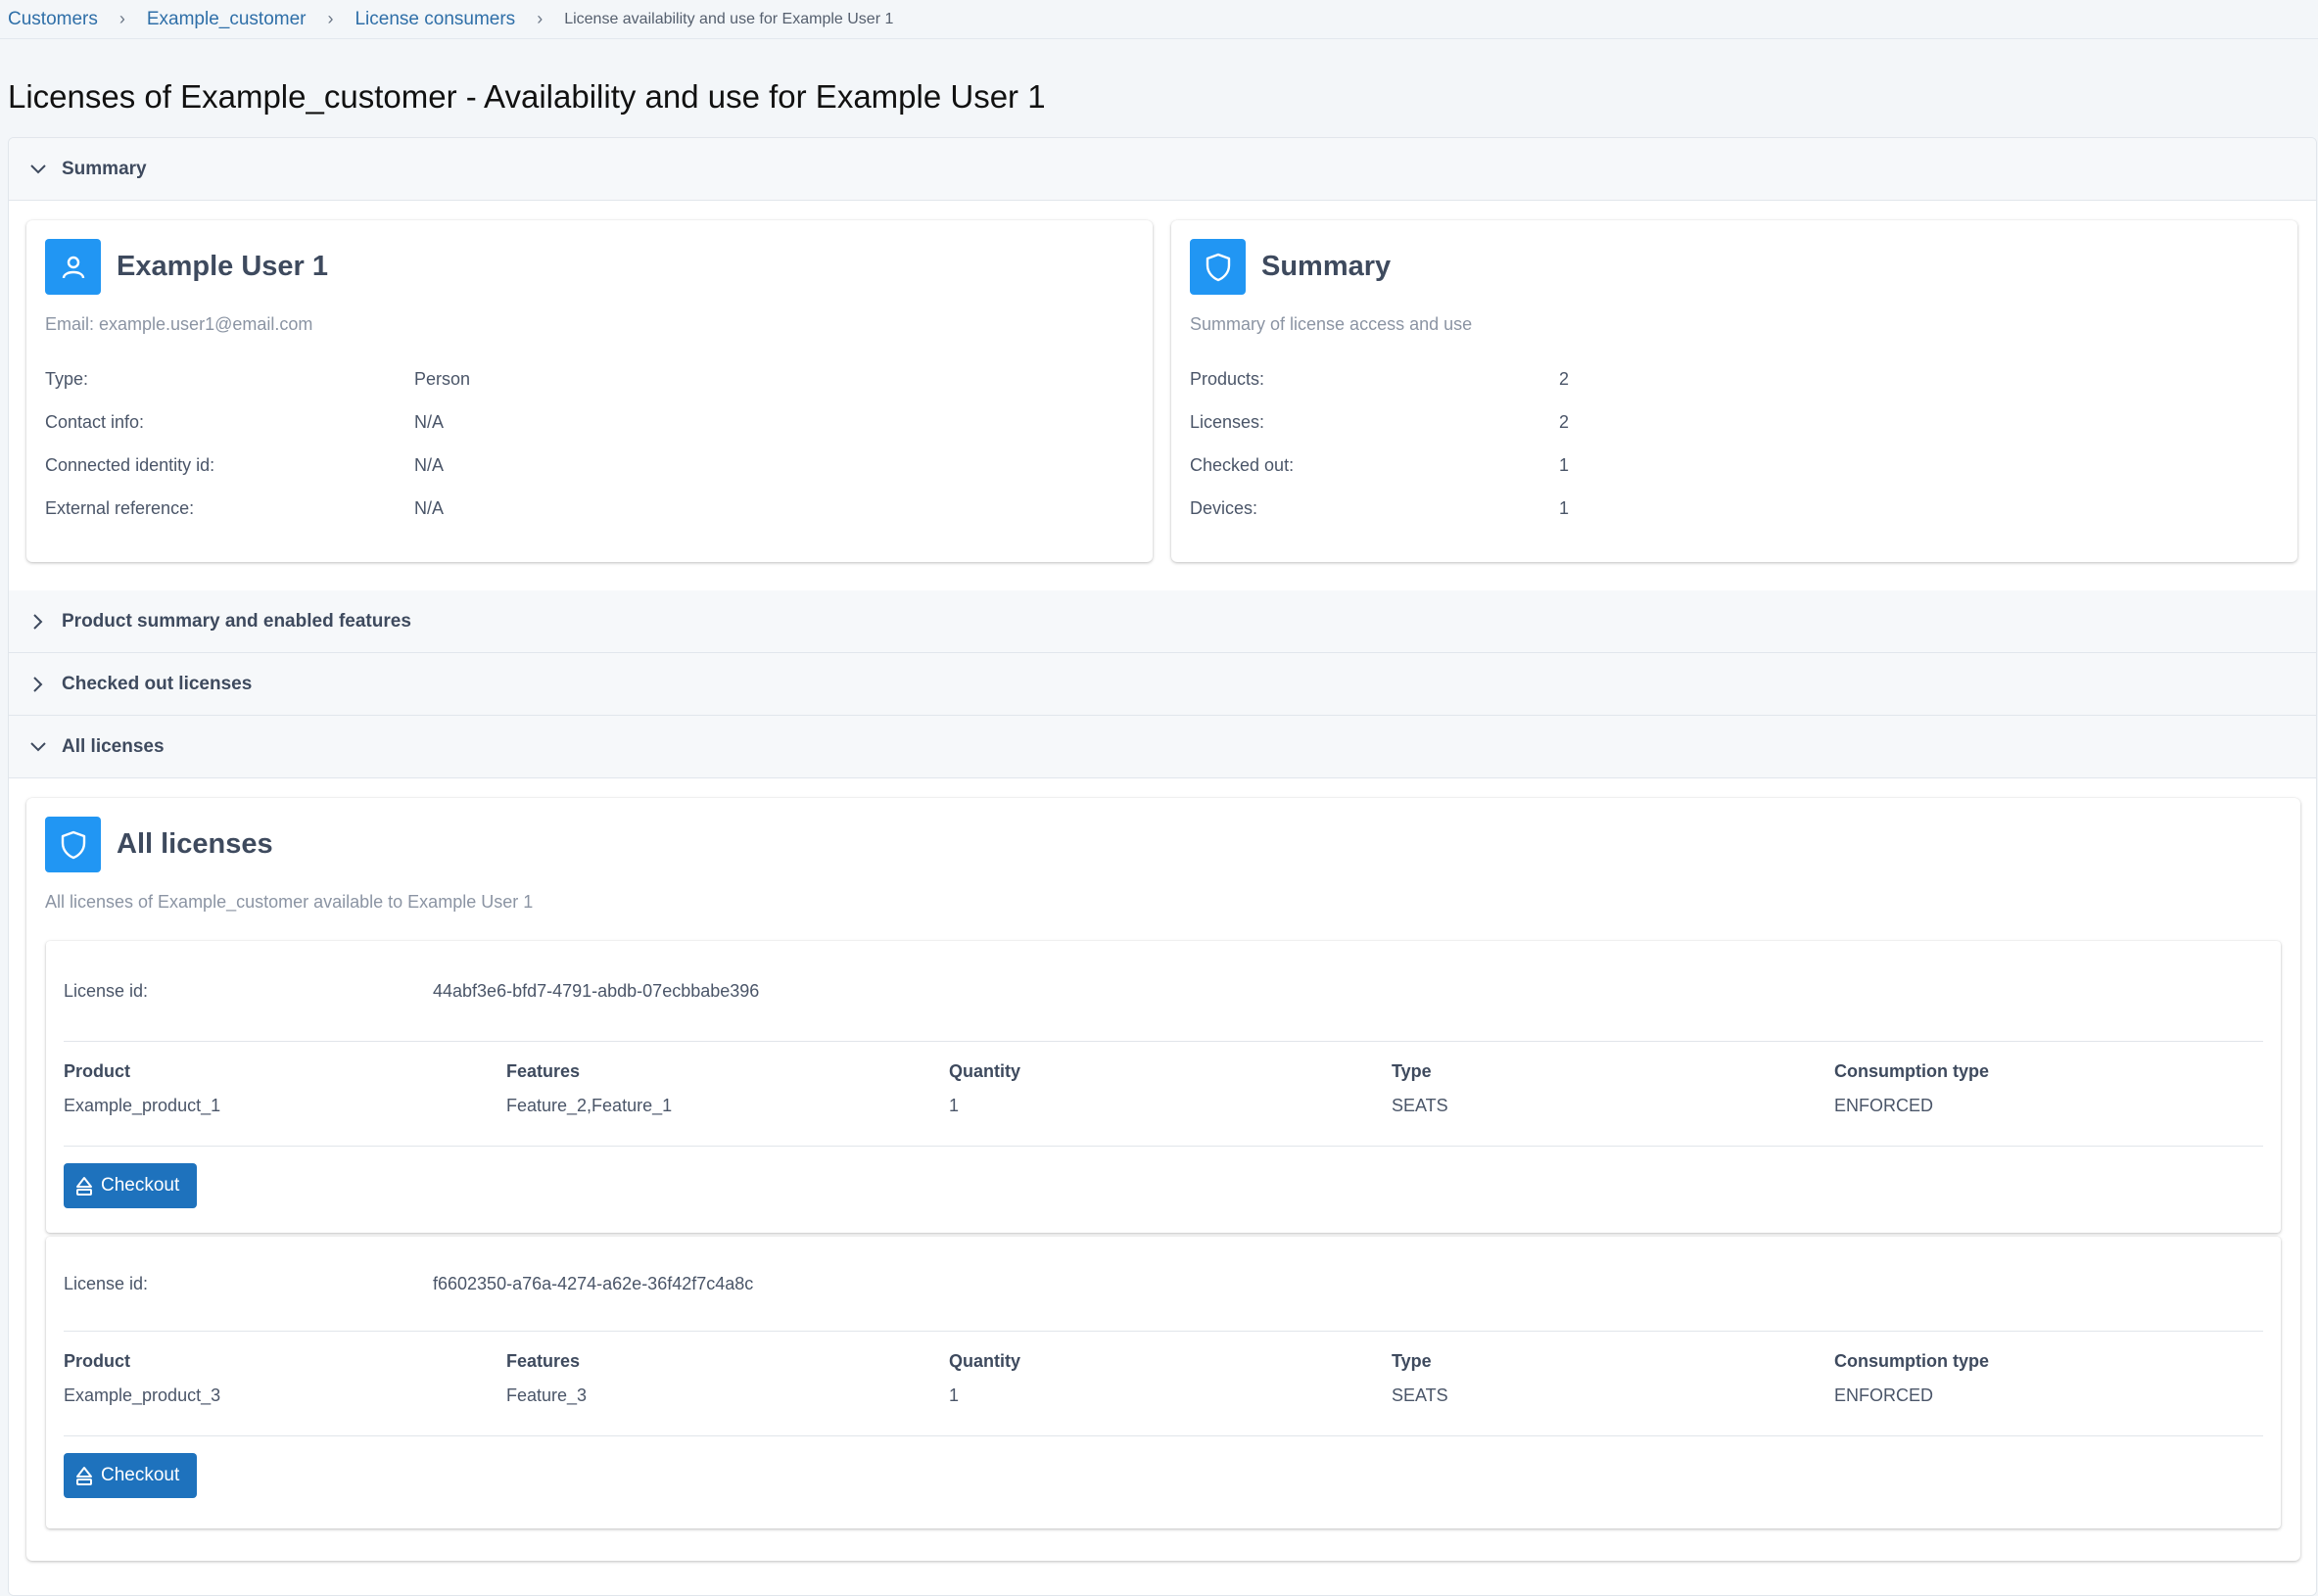  Describe the element at coordinates (258, 378) in the screenshot. I see `user-field-type: Type: Person` at that location.